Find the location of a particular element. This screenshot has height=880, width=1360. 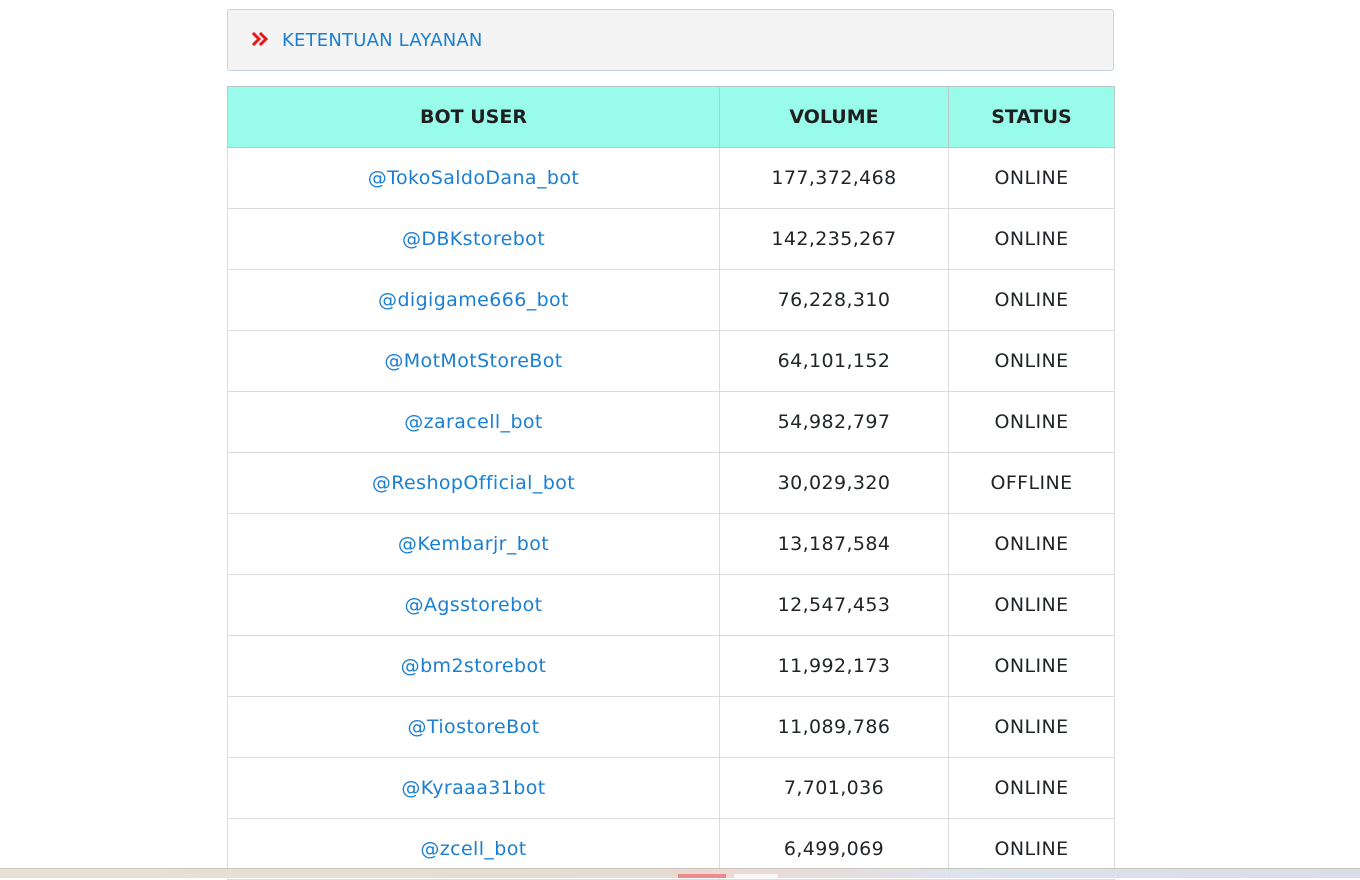

column-header-status: STATUS is located at coordinates (1031, 117).